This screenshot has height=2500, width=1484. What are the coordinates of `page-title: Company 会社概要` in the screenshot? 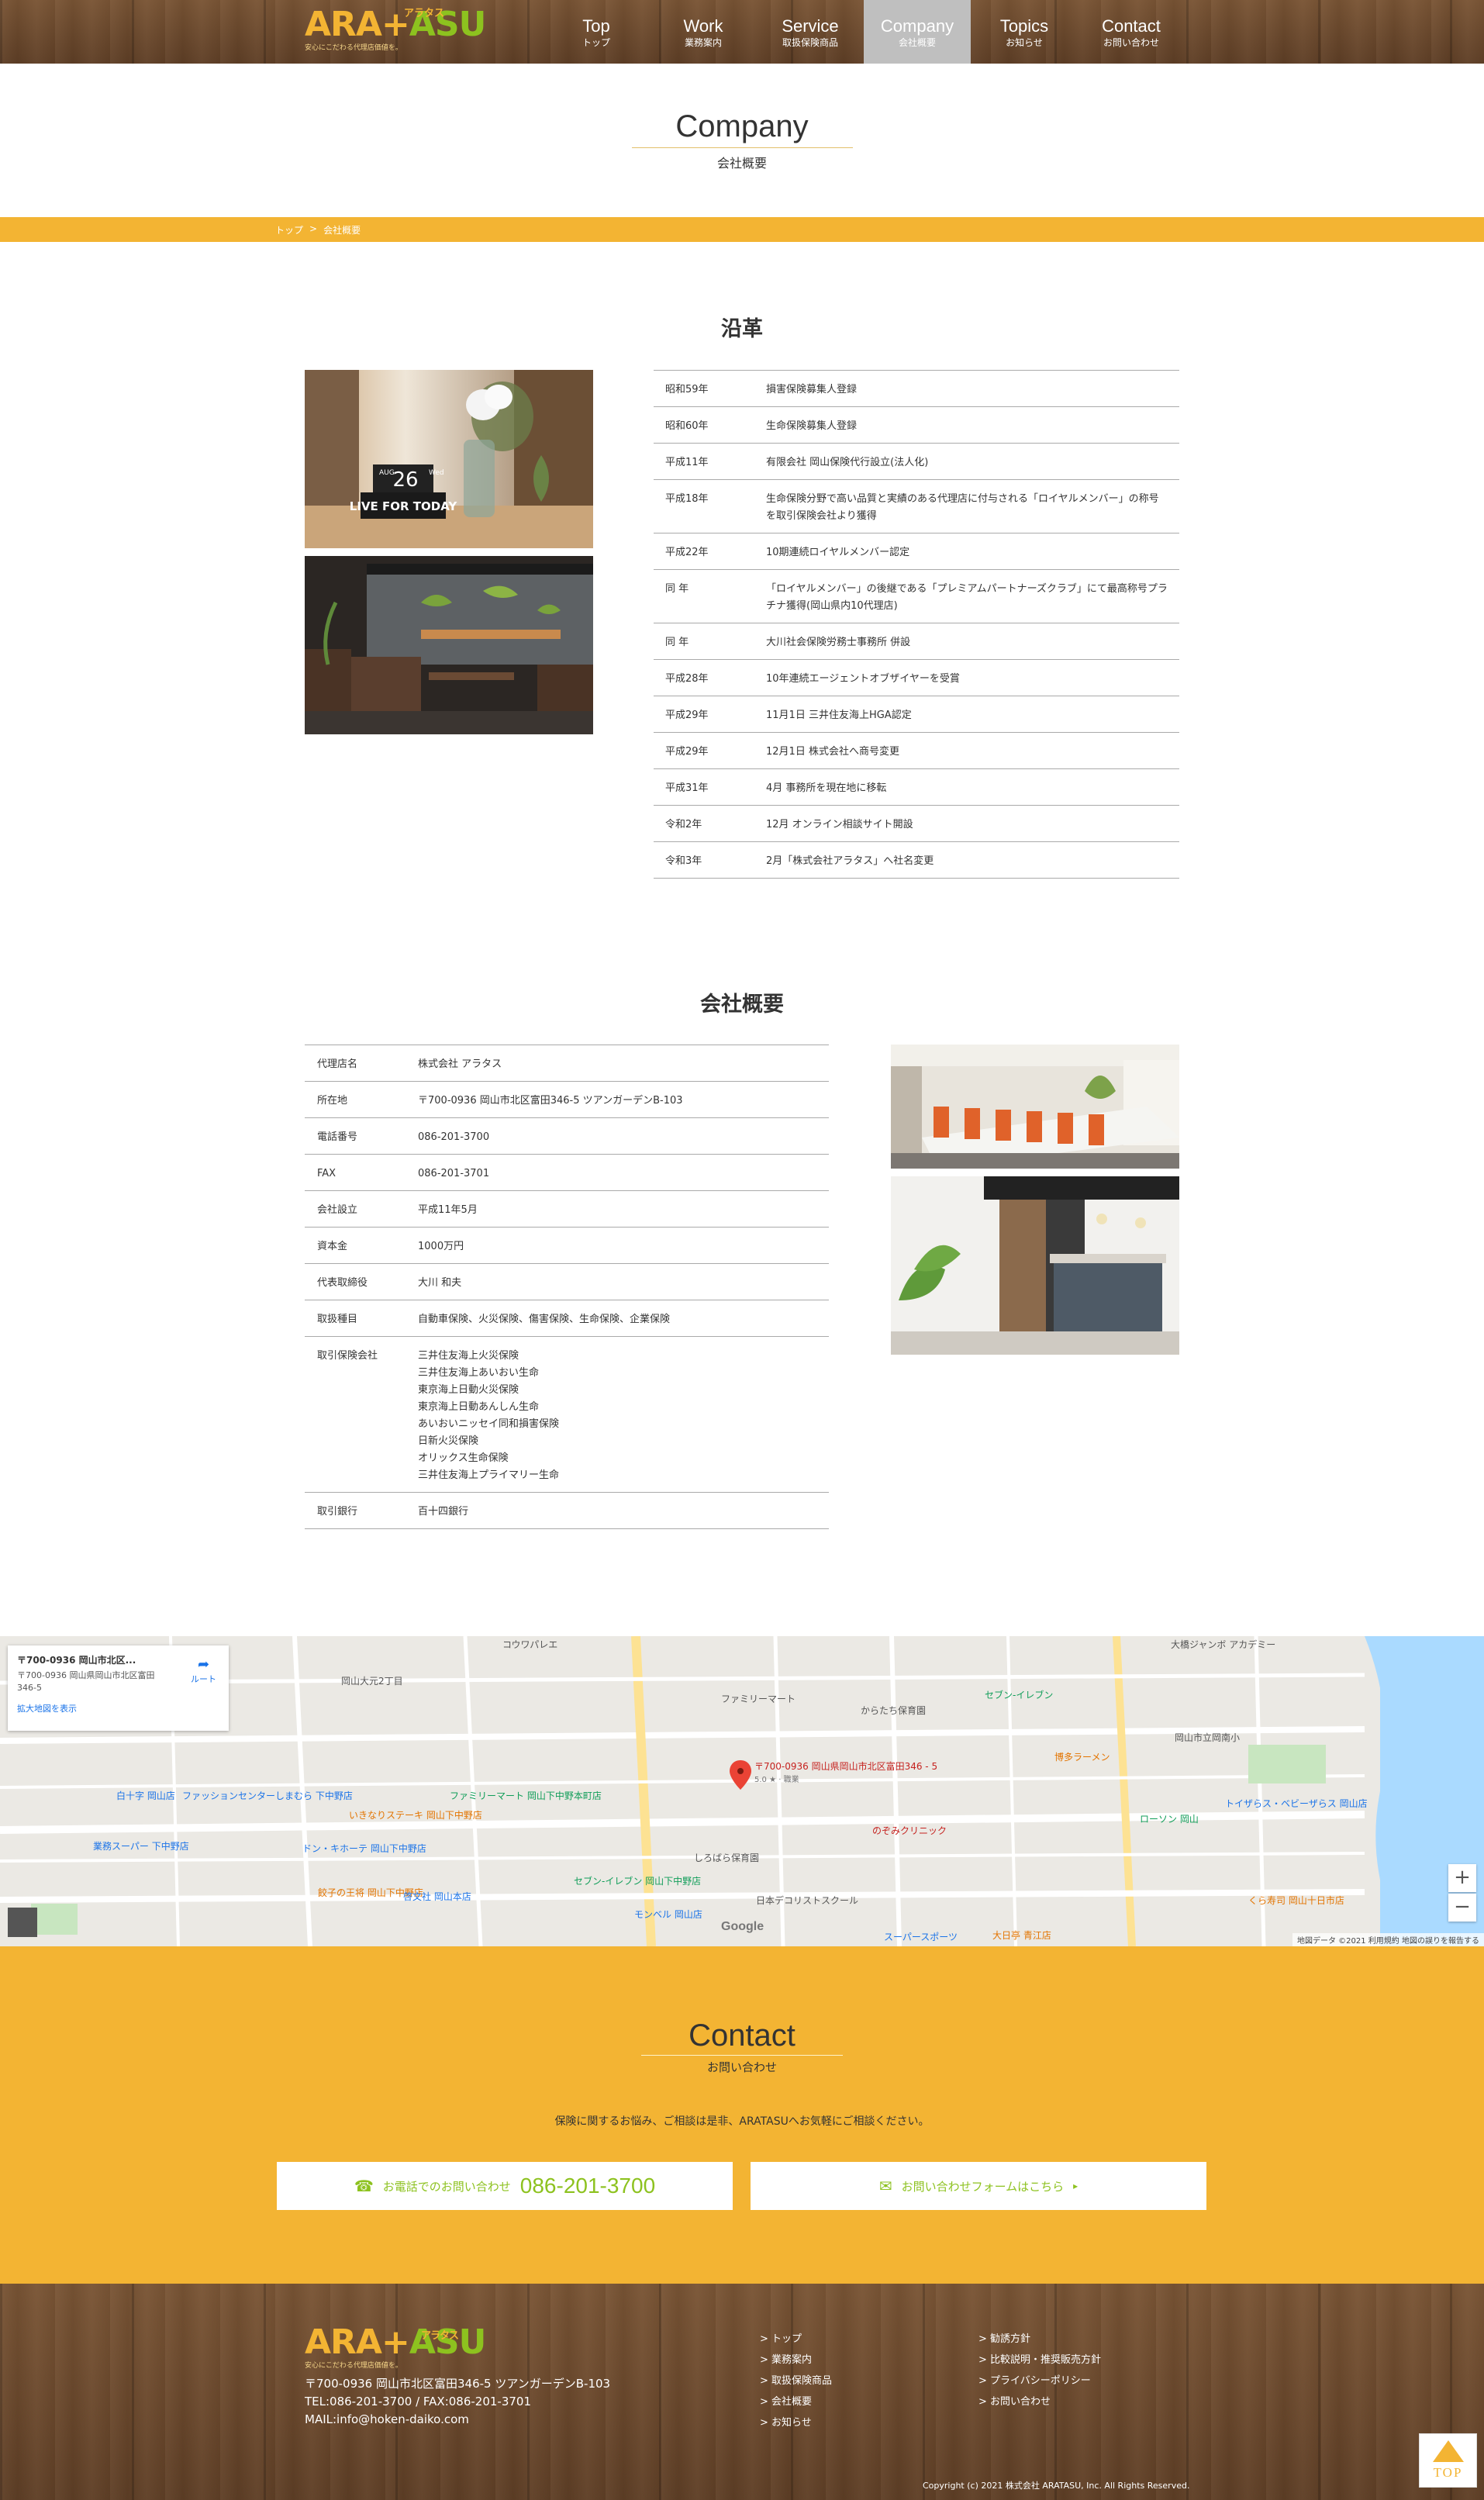 It's located at (742, 140).